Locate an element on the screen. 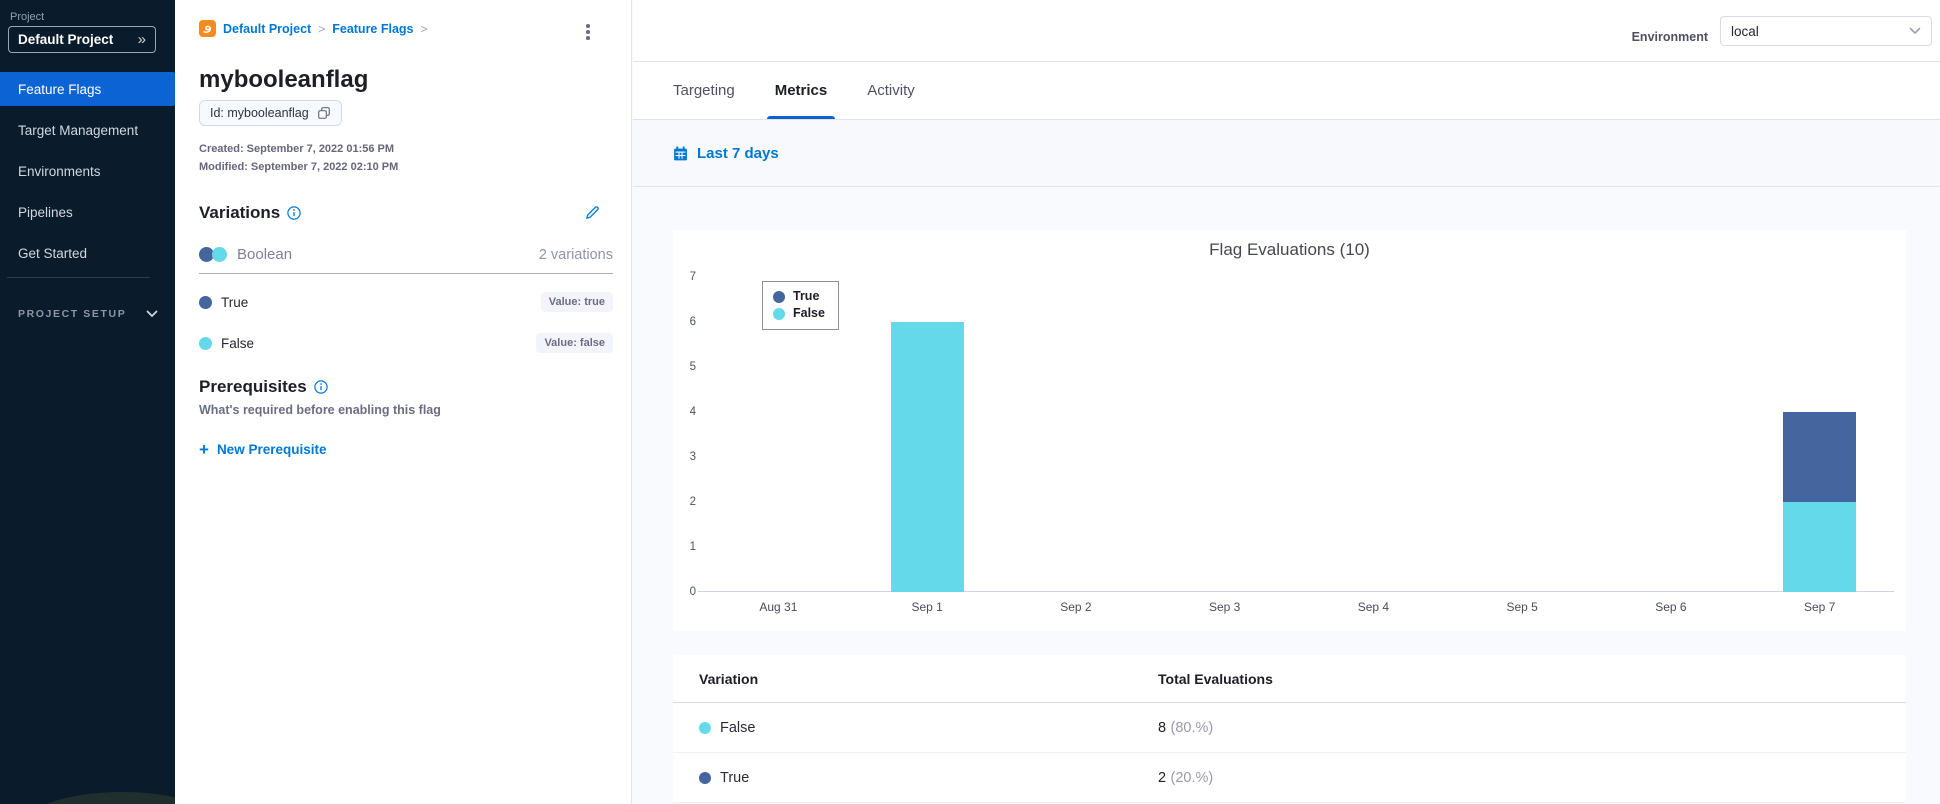 The image size is (1940, 804). row-percent: (20.%) is located at coordinates (1192, 777).